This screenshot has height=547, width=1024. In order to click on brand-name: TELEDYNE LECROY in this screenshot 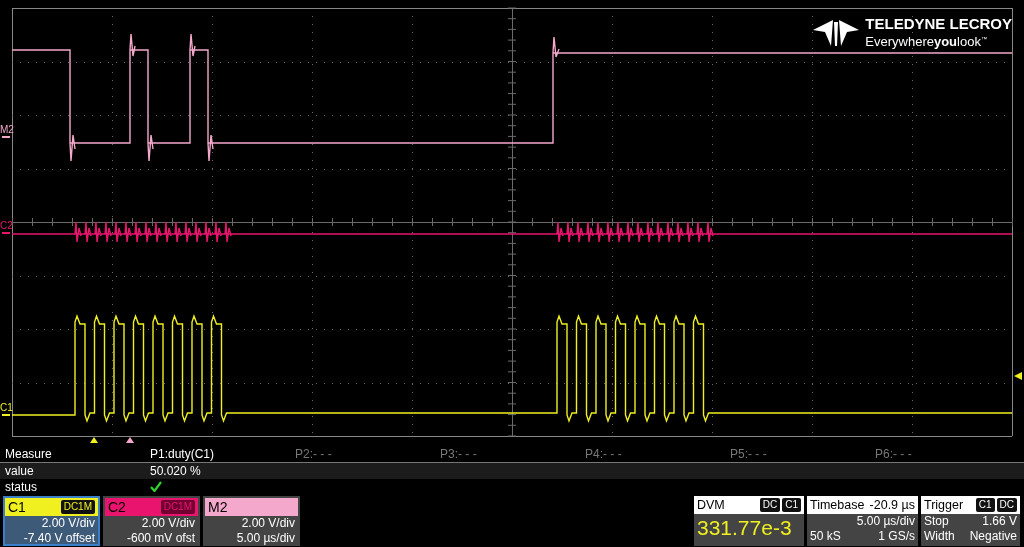, I will do `click(938, 24)`.